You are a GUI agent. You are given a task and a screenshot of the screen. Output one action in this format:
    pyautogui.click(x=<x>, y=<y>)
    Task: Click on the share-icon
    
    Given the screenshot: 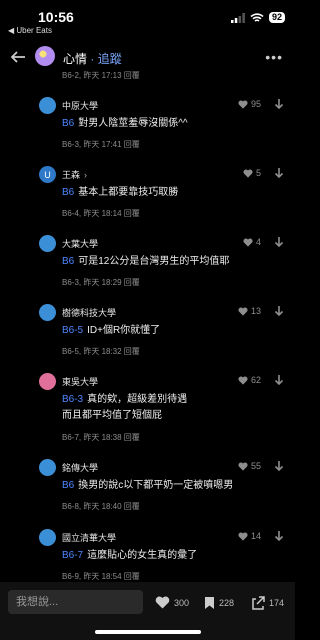 What is the action you would take?
    pyautogui.click(x=258, y=603)
    